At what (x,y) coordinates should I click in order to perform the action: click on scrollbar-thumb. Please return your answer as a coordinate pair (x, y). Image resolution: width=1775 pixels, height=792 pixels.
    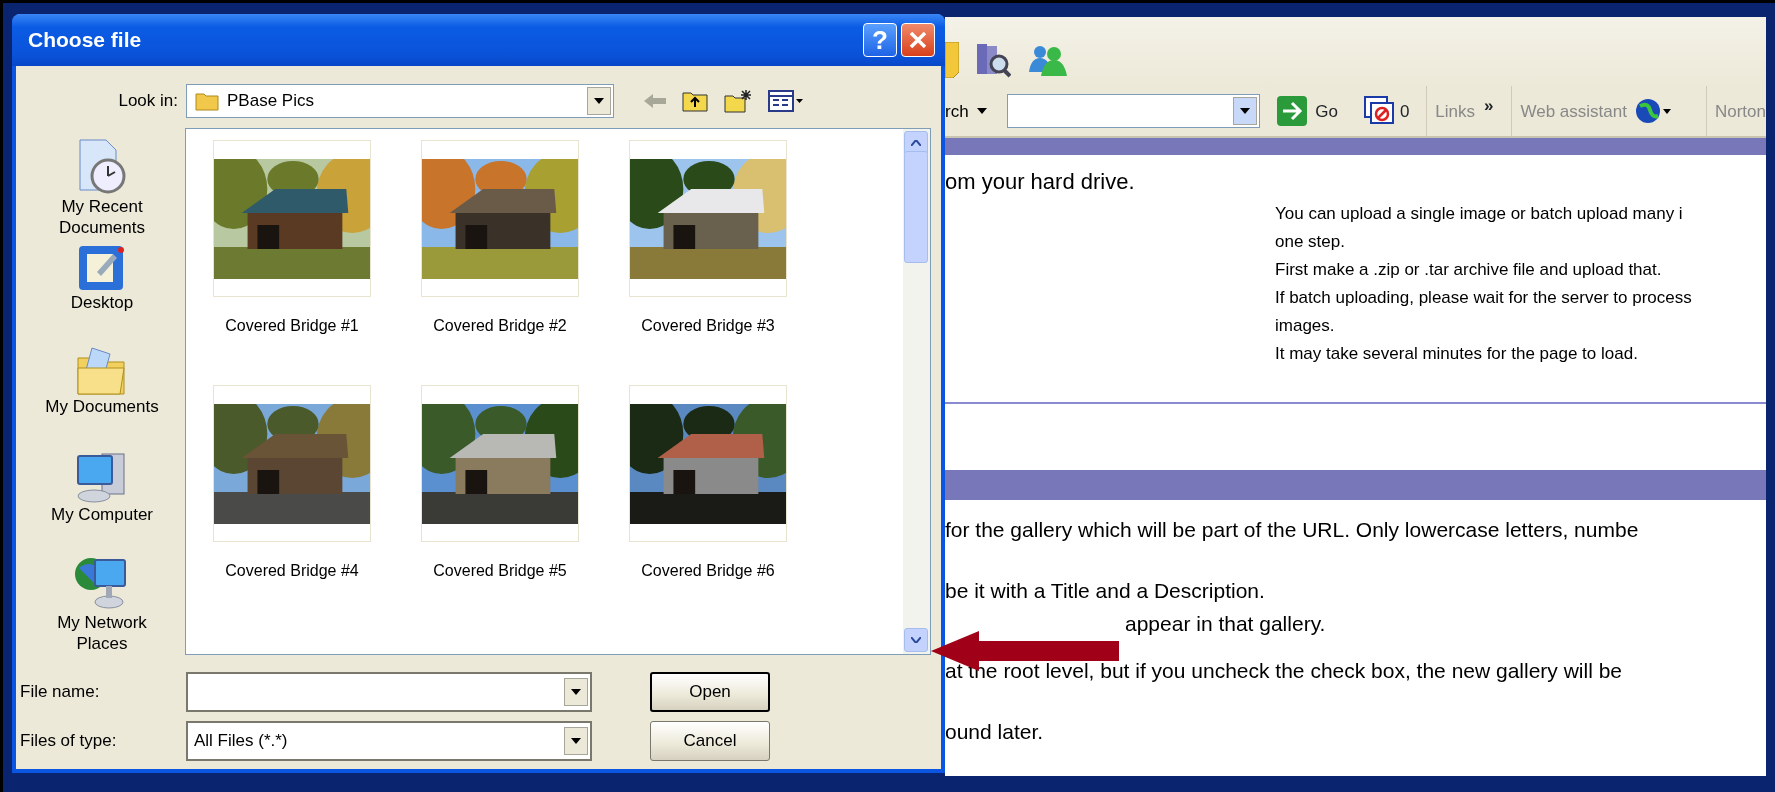
    Looking at the image, I should click on (916, 207).